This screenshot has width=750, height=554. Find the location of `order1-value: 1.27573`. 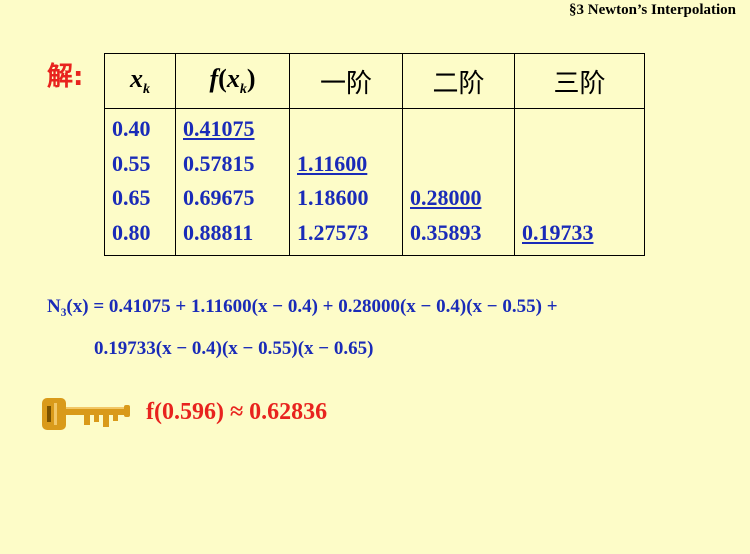

order1-value: 1.27573 is located at coordinates (333, 232).